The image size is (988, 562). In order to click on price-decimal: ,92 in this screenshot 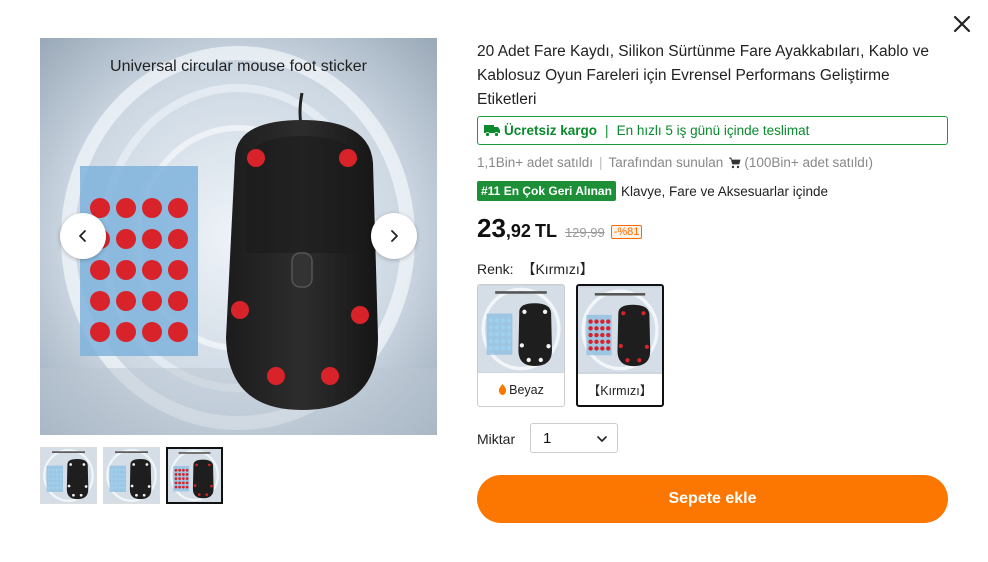, I will do `click(518, 231)`.